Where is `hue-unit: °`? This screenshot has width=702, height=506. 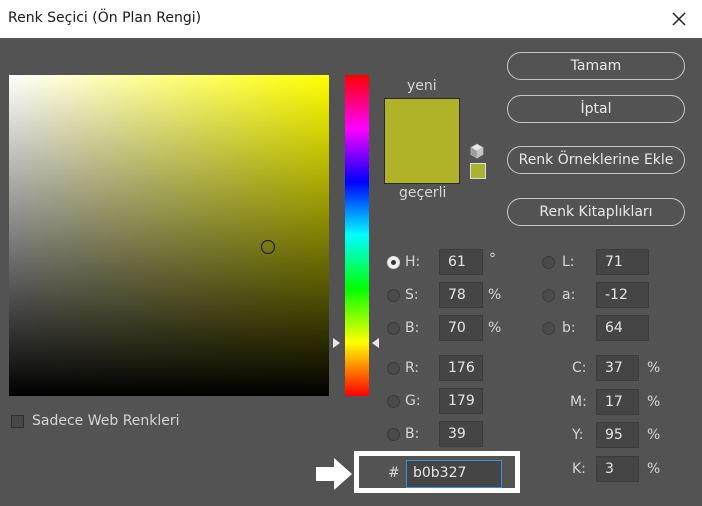
hue-unit: ° is located at coordinates (492, 259).